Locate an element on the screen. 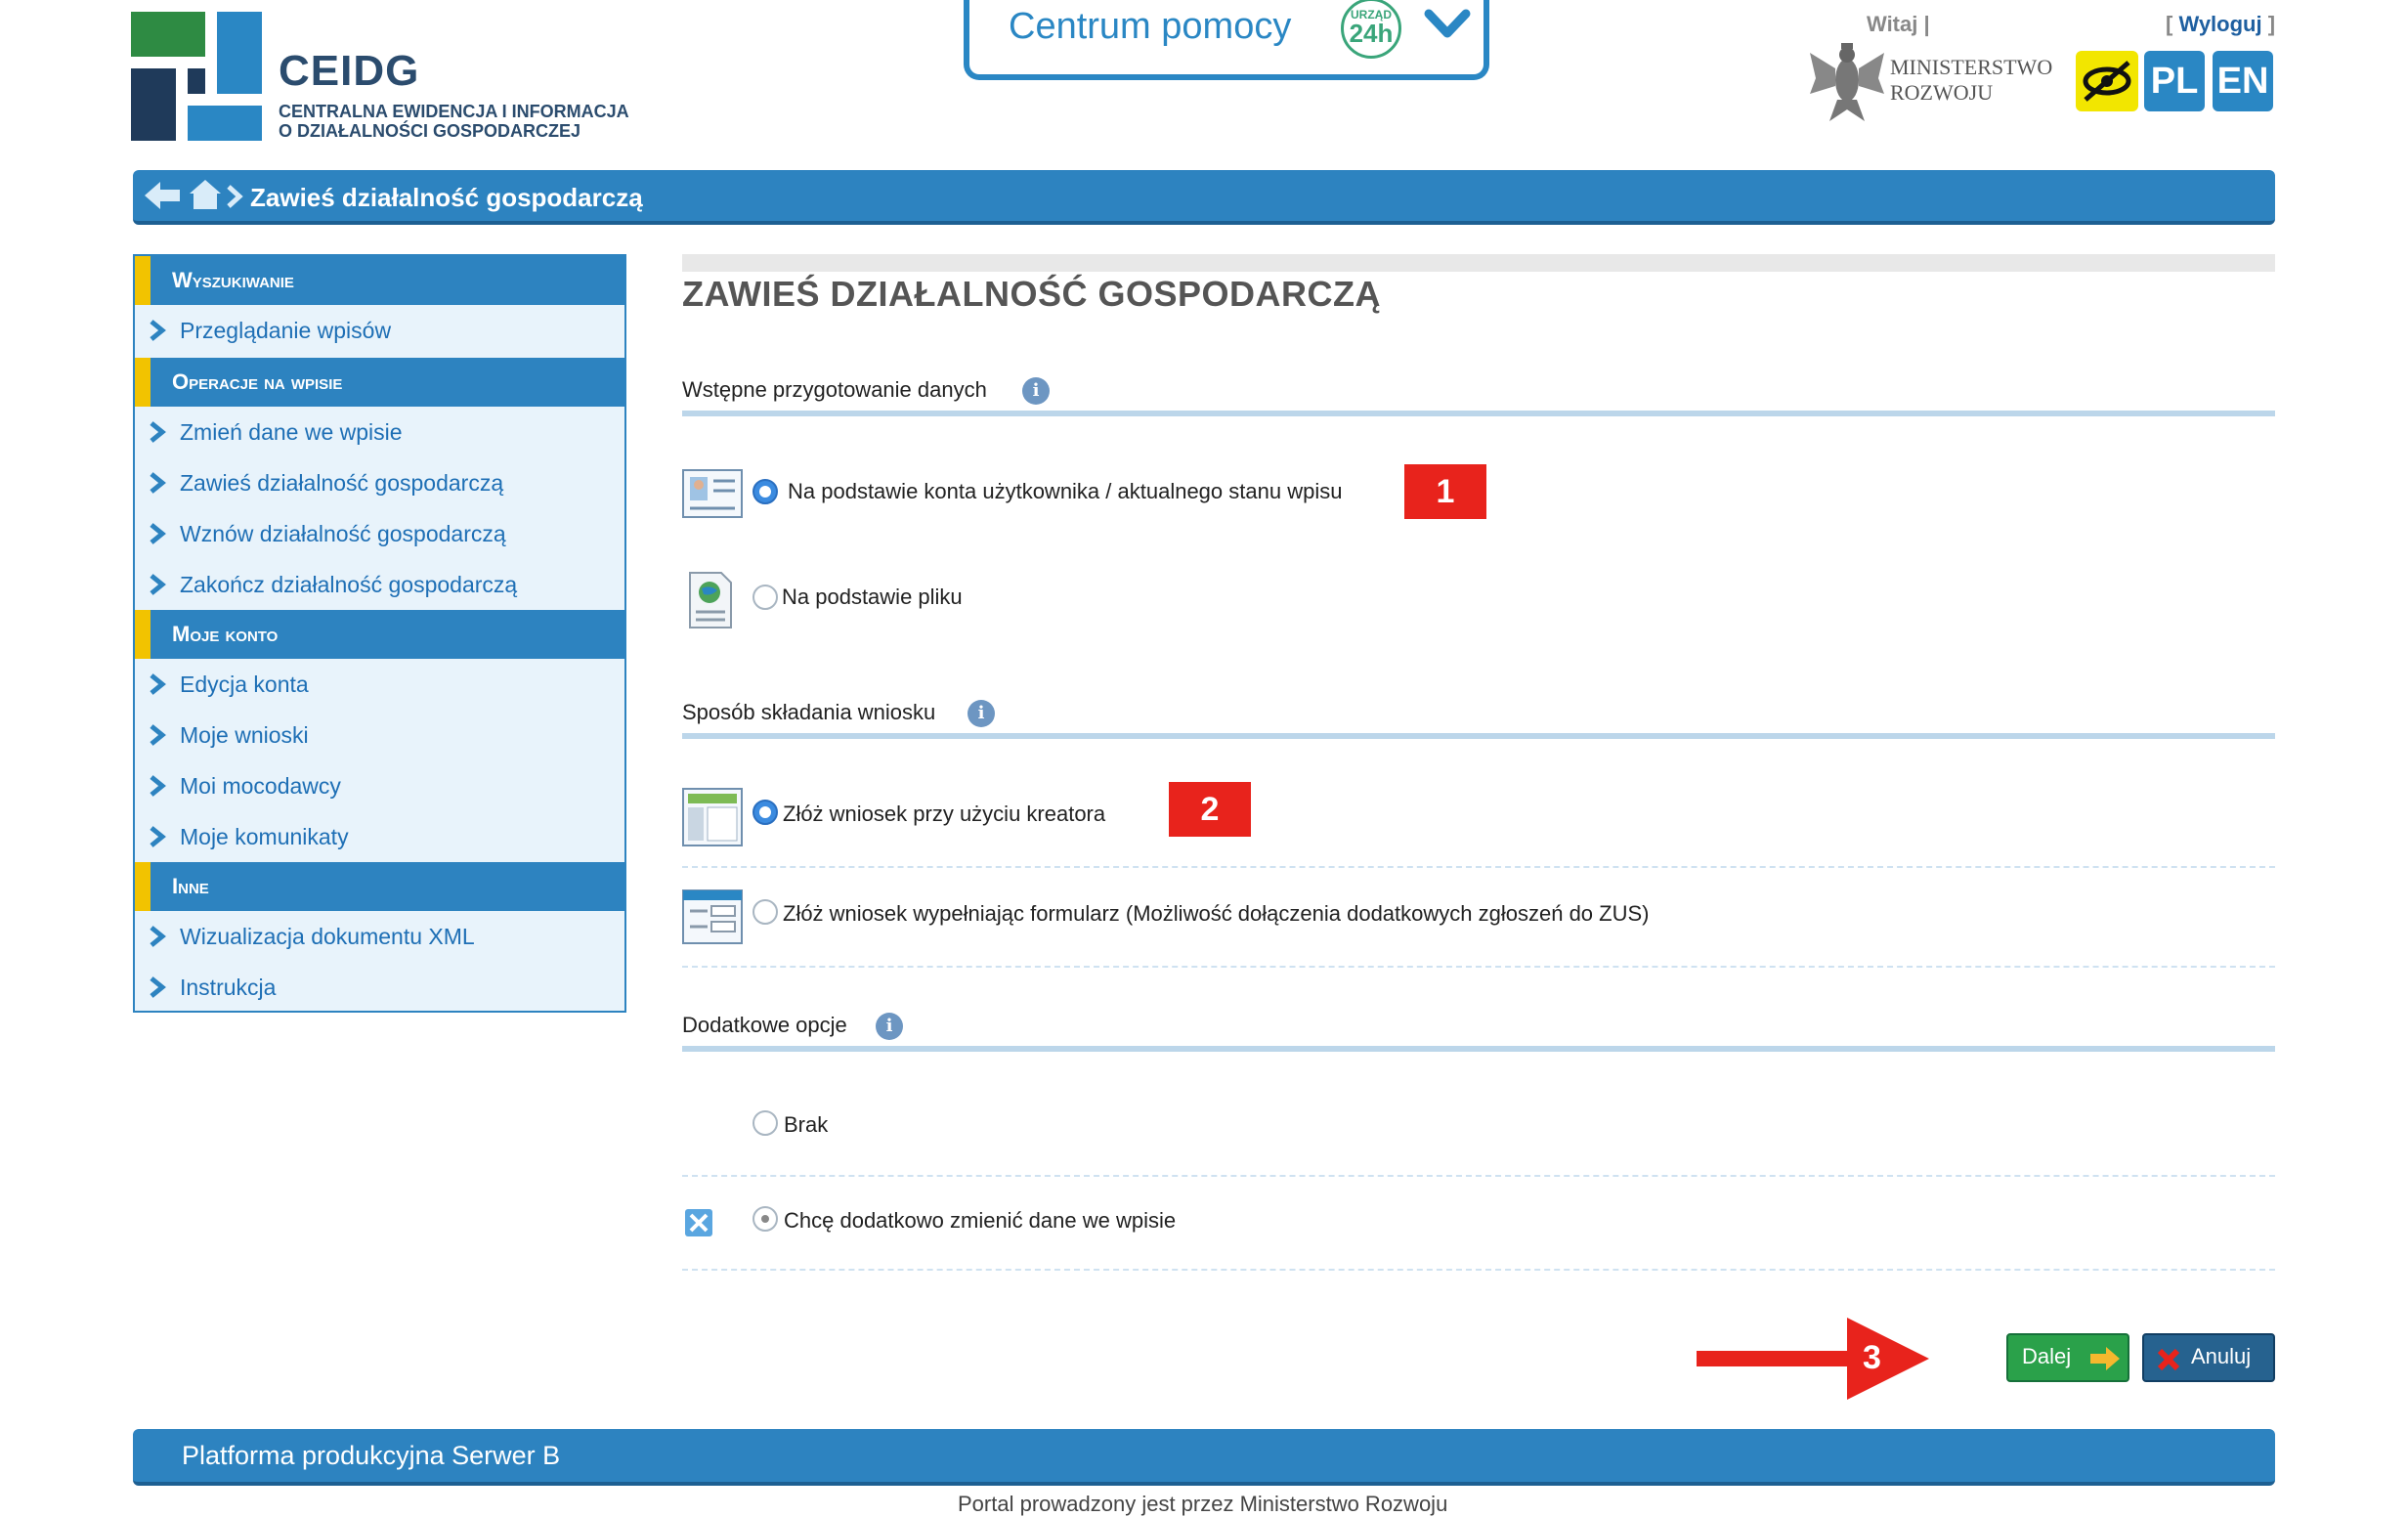 Image resolution: width=2408 pixels, height=1517 pixels. sidebar-item-edit-account: Edycja konta is located at coordinates (380, 684).